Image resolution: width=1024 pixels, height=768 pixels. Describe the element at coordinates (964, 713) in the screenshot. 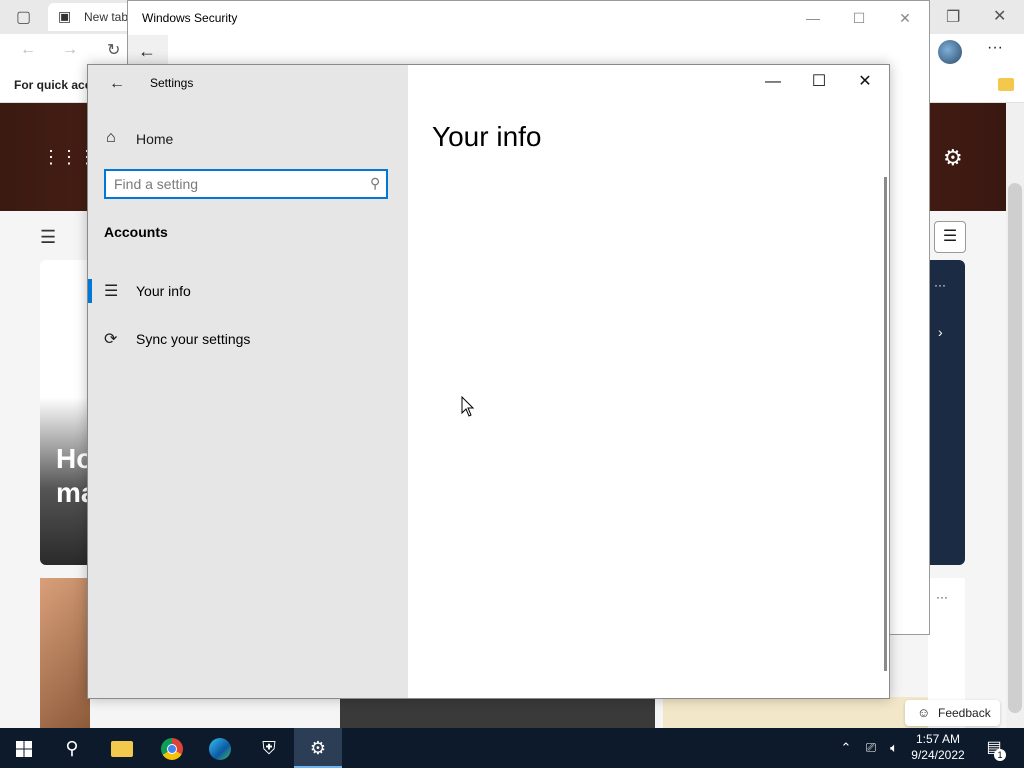

I see `feedback-label: Feedback` at that location.